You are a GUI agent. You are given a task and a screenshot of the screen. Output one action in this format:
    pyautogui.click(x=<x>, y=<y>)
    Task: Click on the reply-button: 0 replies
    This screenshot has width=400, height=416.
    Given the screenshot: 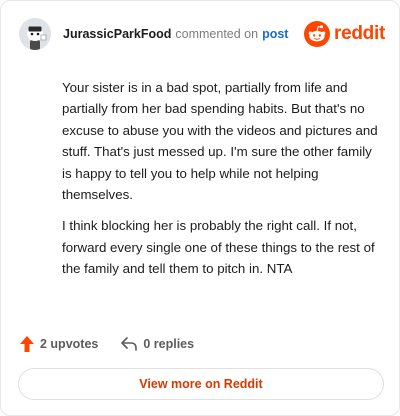 What is the action you would take?
    pyautogui.click(x=157, y=344)
    